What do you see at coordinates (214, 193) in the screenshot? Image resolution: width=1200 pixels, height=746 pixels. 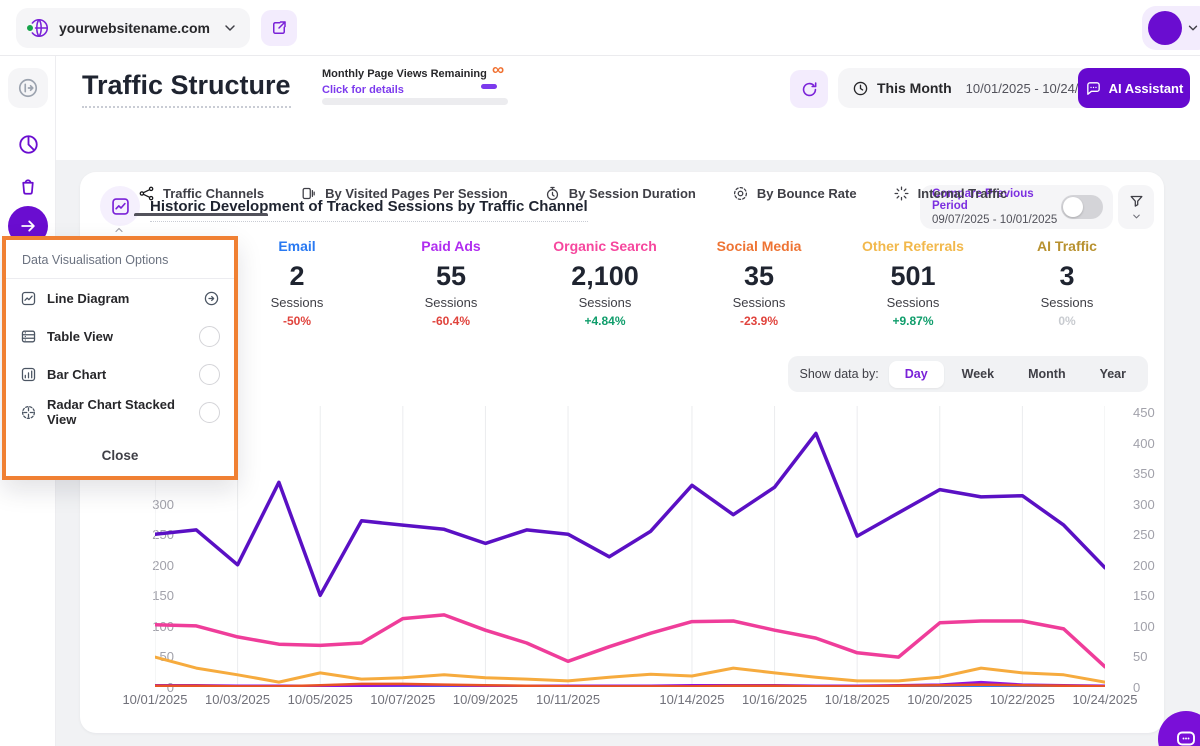 I see `tab-label: Traffic Channels` at bounding box center [214, 193].